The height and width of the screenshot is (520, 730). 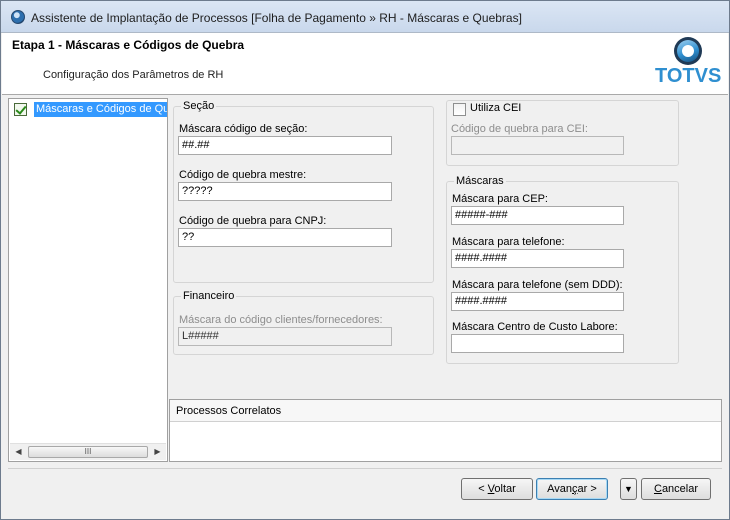 I want to click on master-code-label: Código de quebra mestre:, so click(x=243, y=175).